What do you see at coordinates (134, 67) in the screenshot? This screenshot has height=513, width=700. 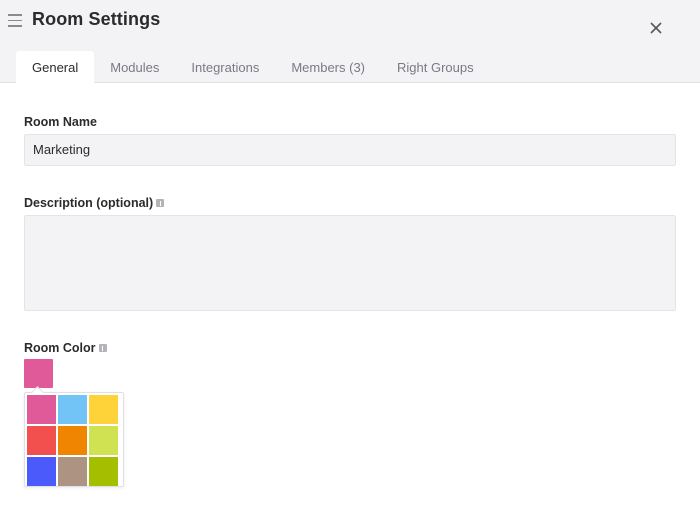 I see `tab-modules: Modules` at bounding box center [134, 67].